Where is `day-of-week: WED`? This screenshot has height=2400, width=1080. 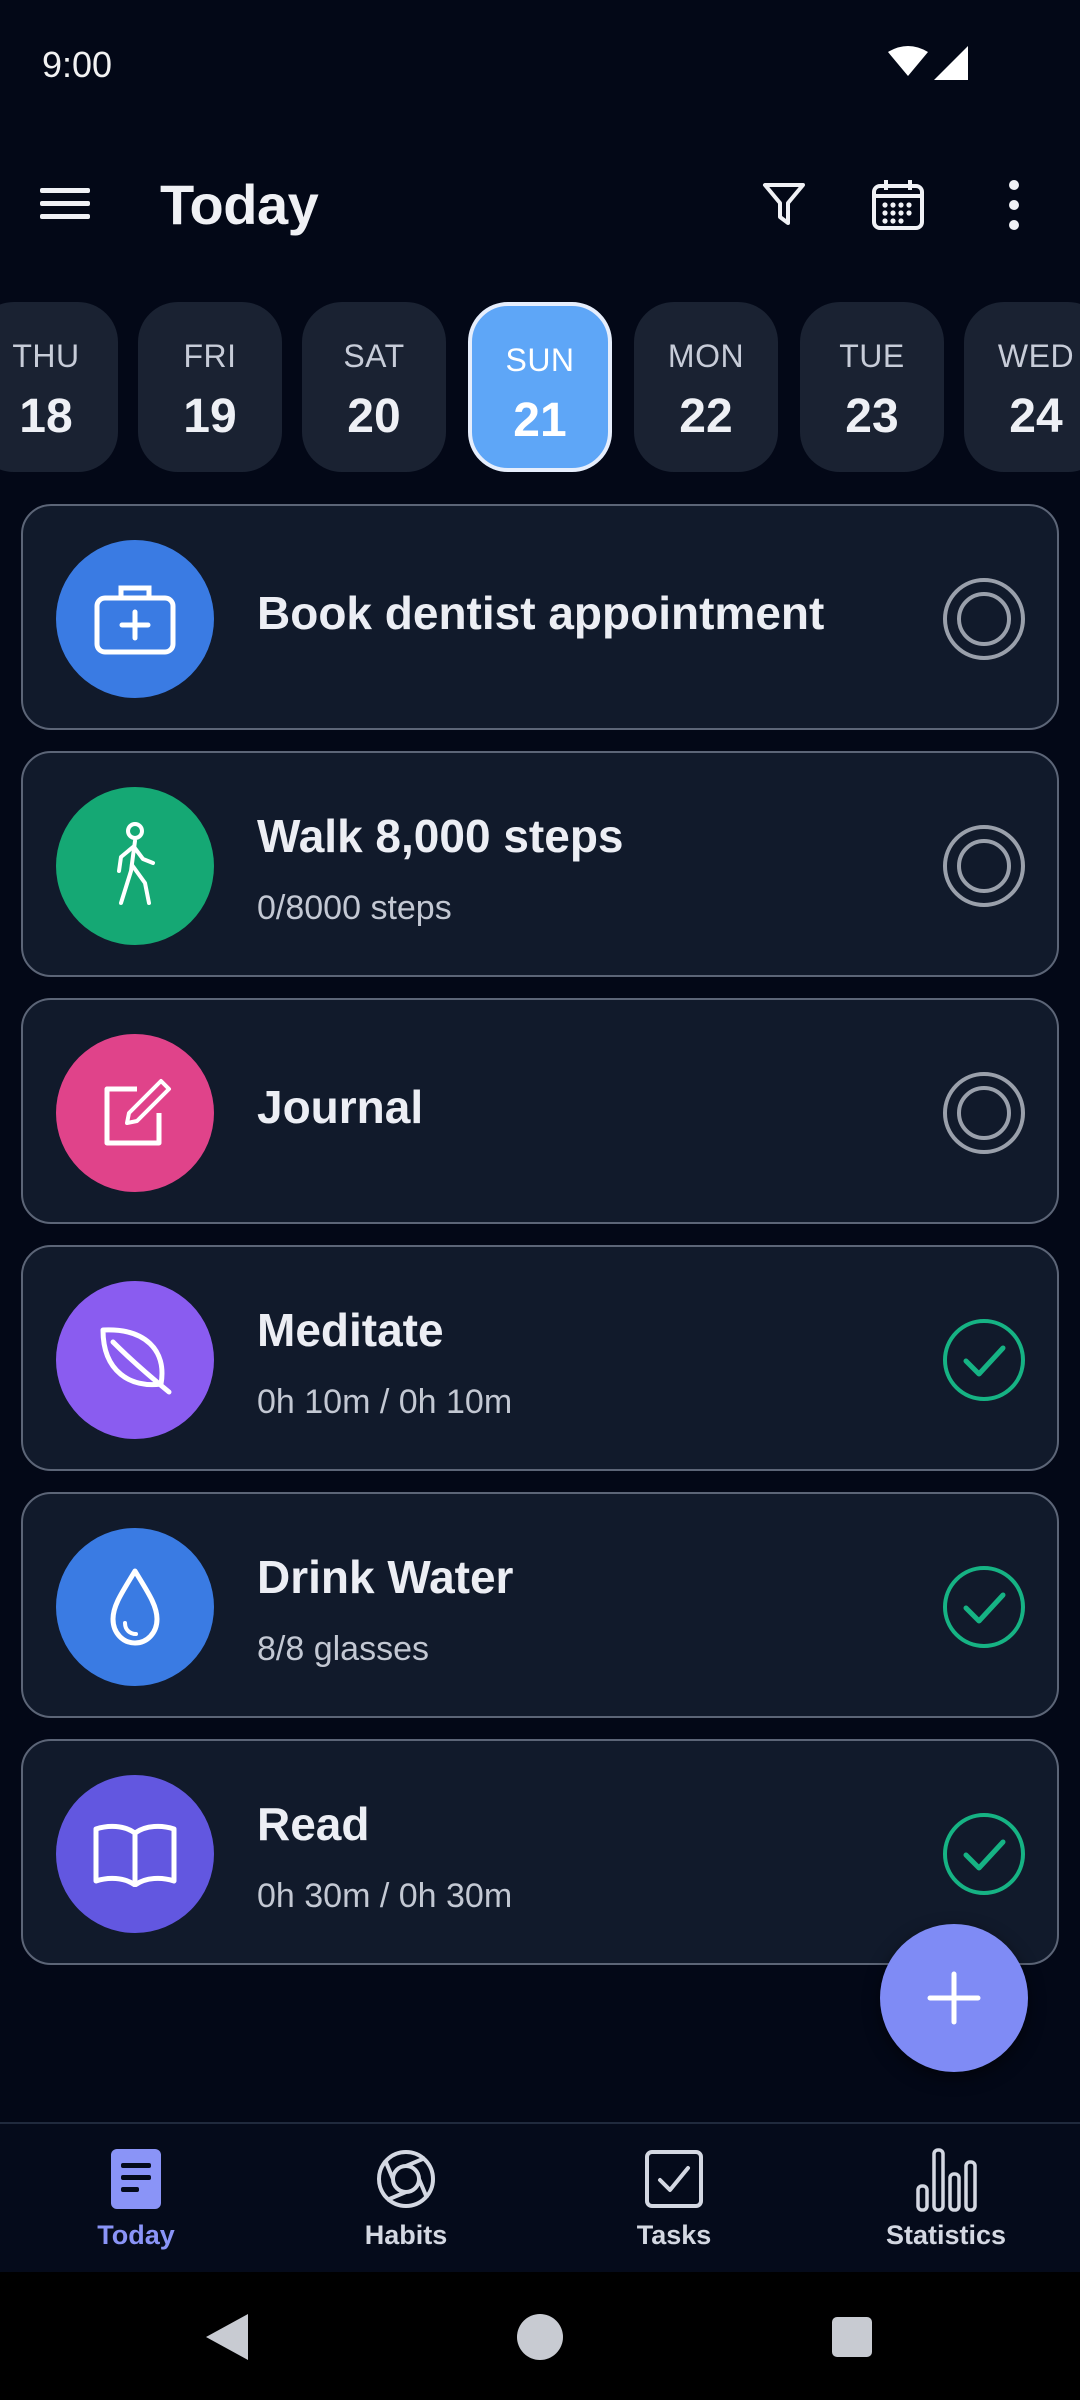 day-of-week: WED is located at coordinates (1036, 356).